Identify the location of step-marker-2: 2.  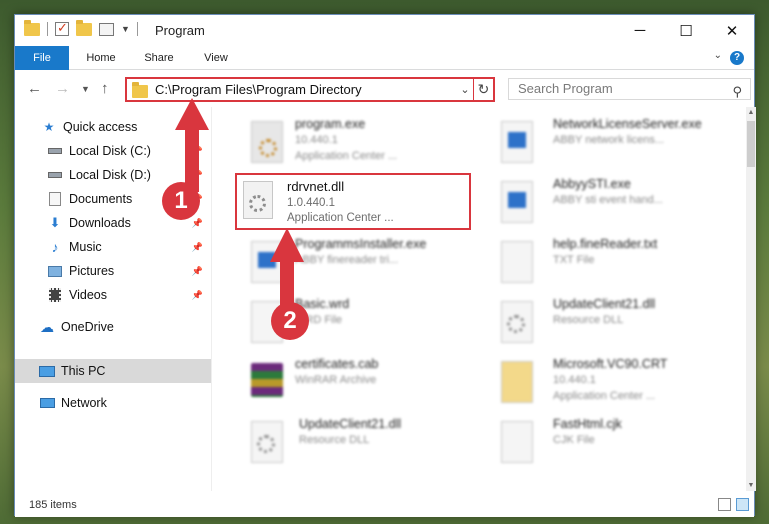
(290, 321).